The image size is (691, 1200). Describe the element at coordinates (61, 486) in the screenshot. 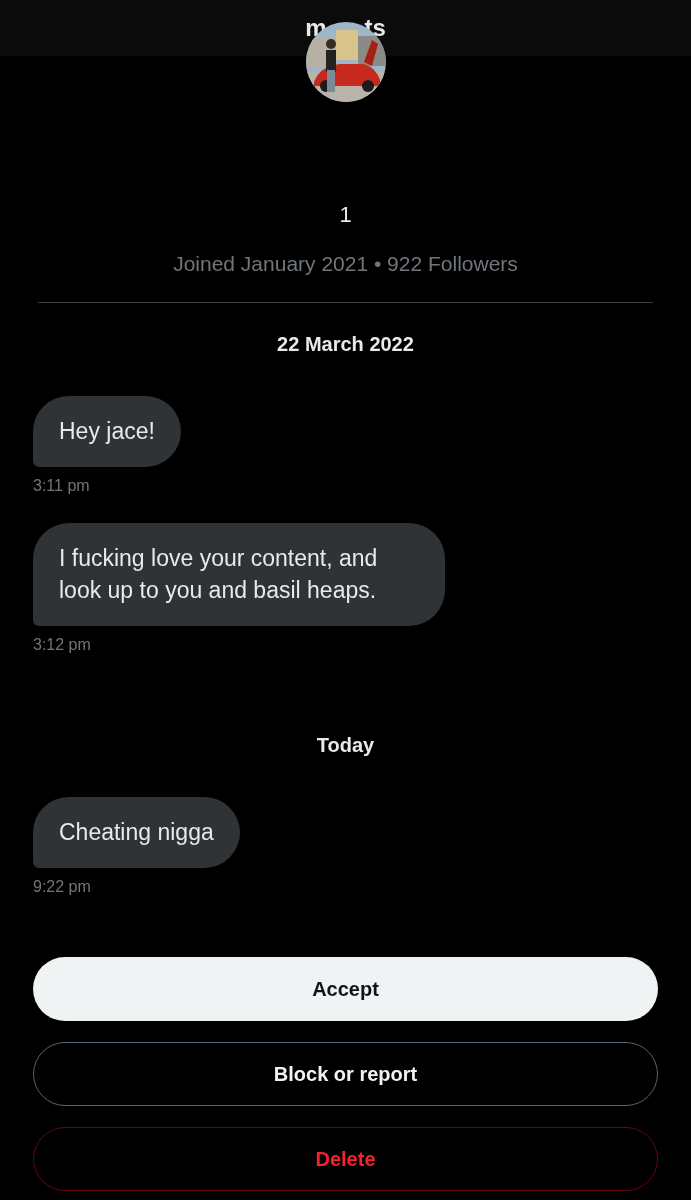

I see `message-time: 3:11 pm` at that location.